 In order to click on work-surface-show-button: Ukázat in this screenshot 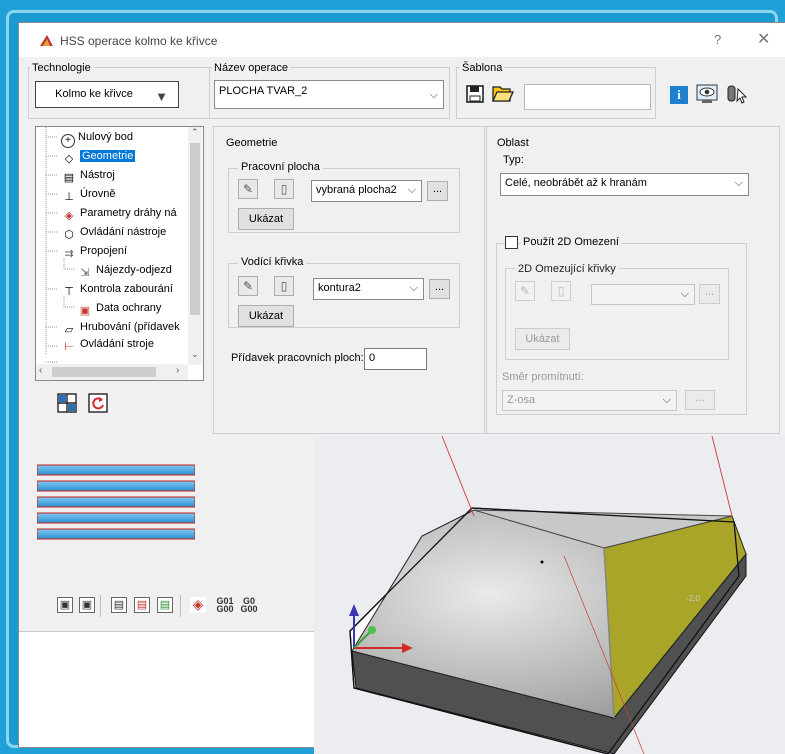, I will do `click(266, 219)`.